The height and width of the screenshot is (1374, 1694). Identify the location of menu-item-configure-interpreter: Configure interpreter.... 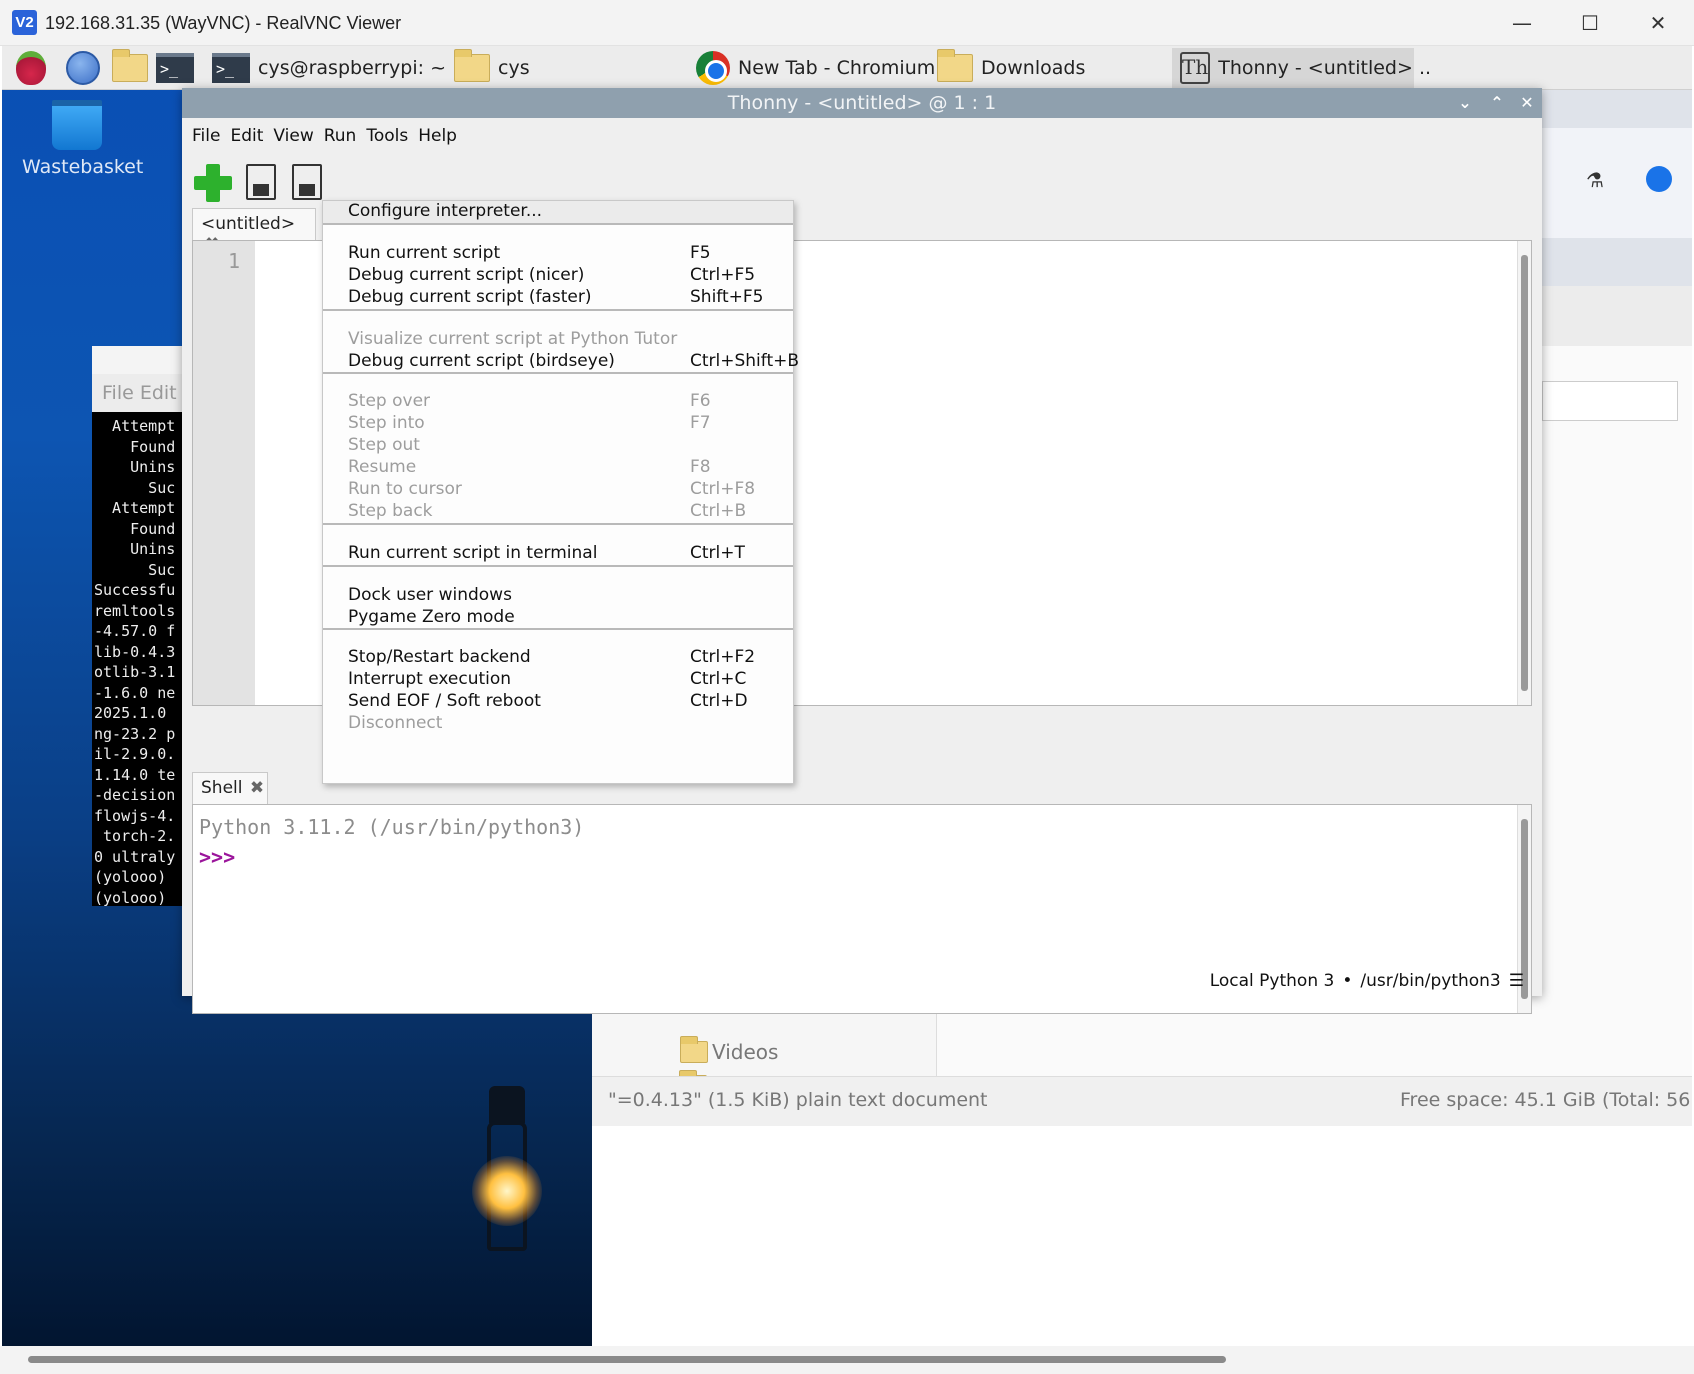
(558, 213).